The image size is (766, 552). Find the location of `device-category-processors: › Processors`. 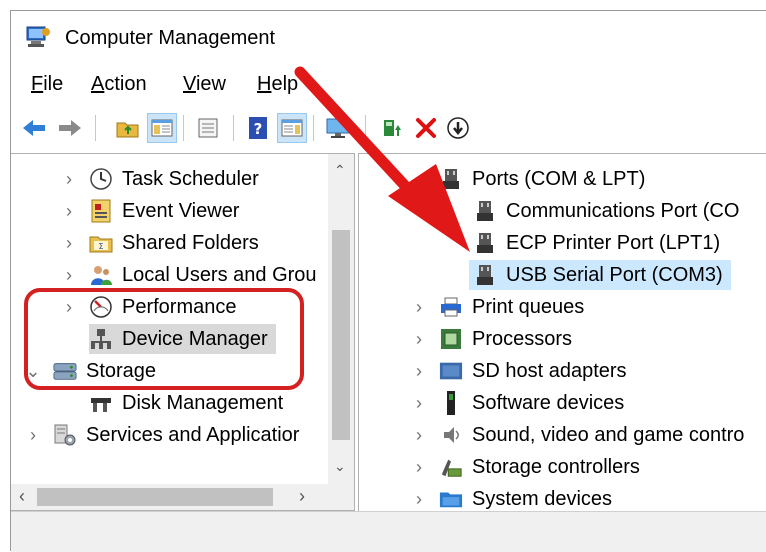

device-category-processors: › Processors is located at coordinates (491, 339).